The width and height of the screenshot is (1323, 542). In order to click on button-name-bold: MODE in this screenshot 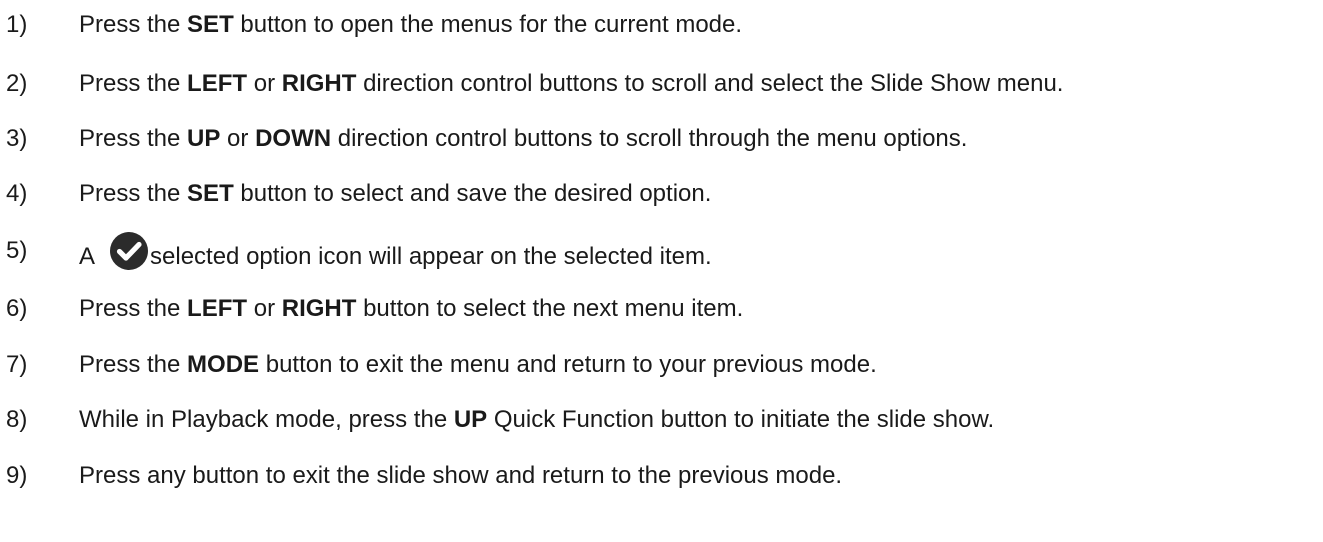, I will do `click(223, 364)`.